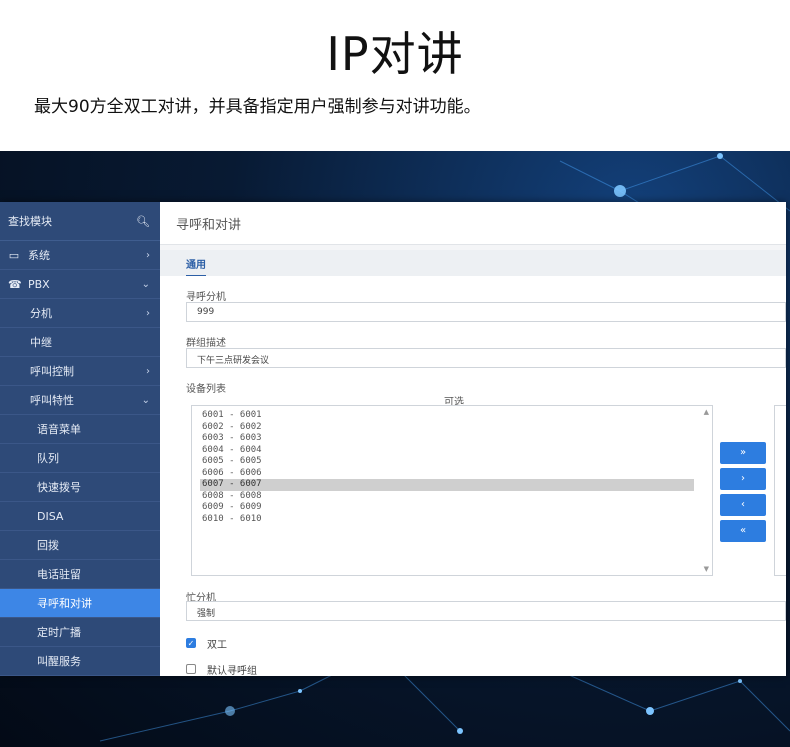 The height and width of the screenshot is (747, 790). Describe the element at coordinates (447, 462) in the screenshot. I see `device-option: 6005 - 6005` at that location.